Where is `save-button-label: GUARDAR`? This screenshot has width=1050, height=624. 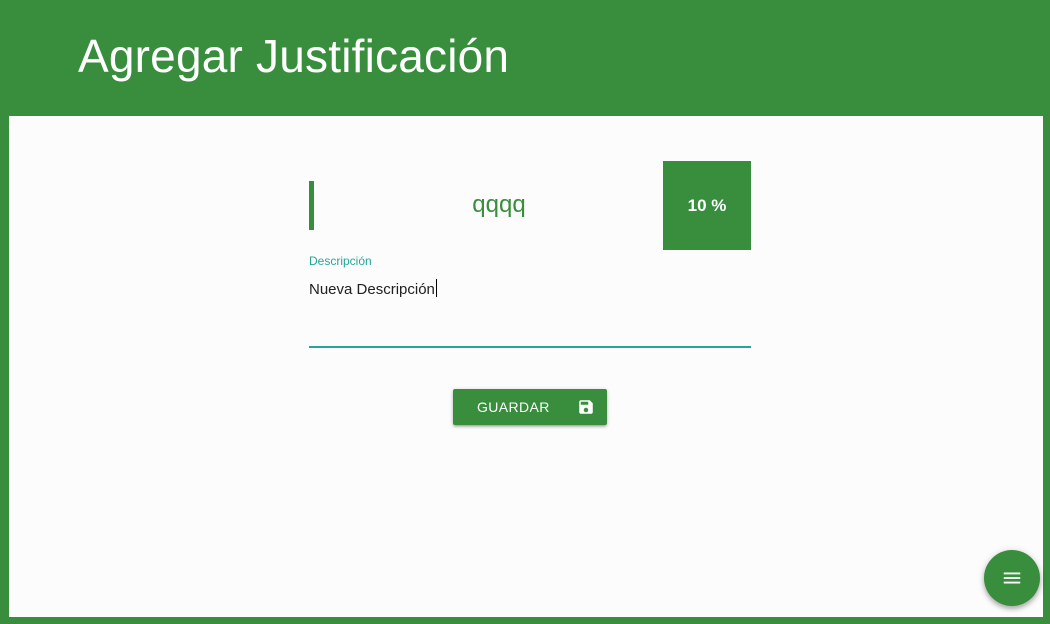 save-button-label: GUARDAR is located at coordinates (513, 407).